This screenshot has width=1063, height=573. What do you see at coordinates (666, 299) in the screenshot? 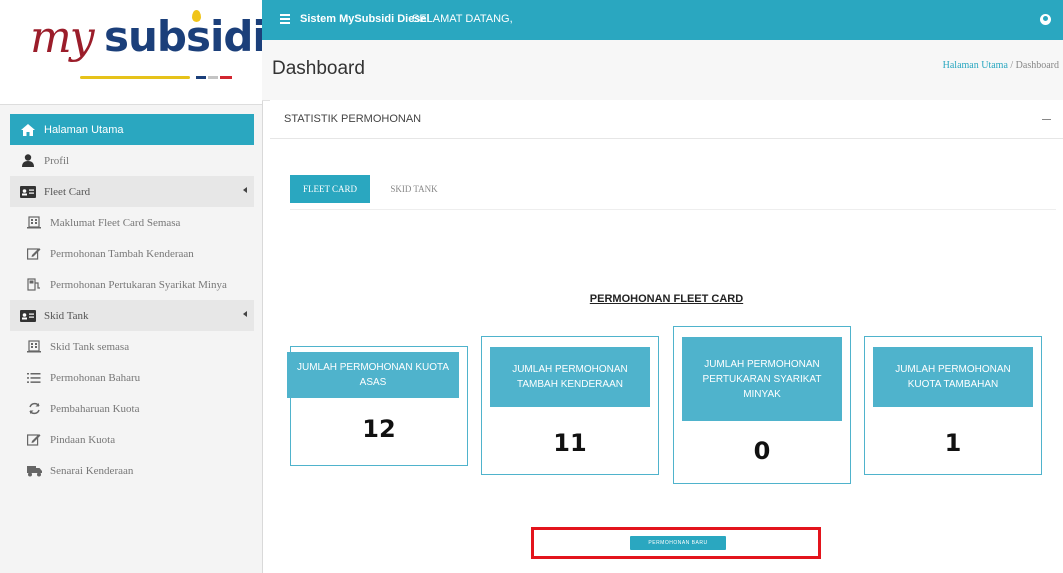
I see `section-title: PERMOHONAN FLEET CARD` at bounding box center [666, 299].